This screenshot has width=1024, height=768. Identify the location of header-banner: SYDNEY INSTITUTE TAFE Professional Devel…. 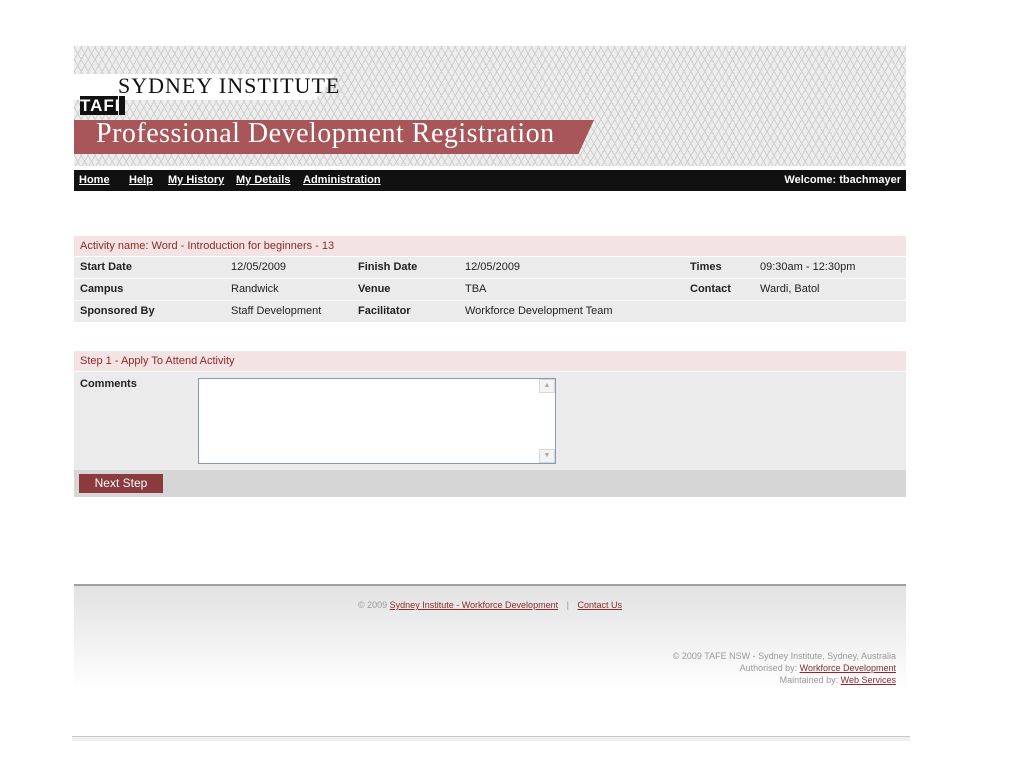
(490, 106).